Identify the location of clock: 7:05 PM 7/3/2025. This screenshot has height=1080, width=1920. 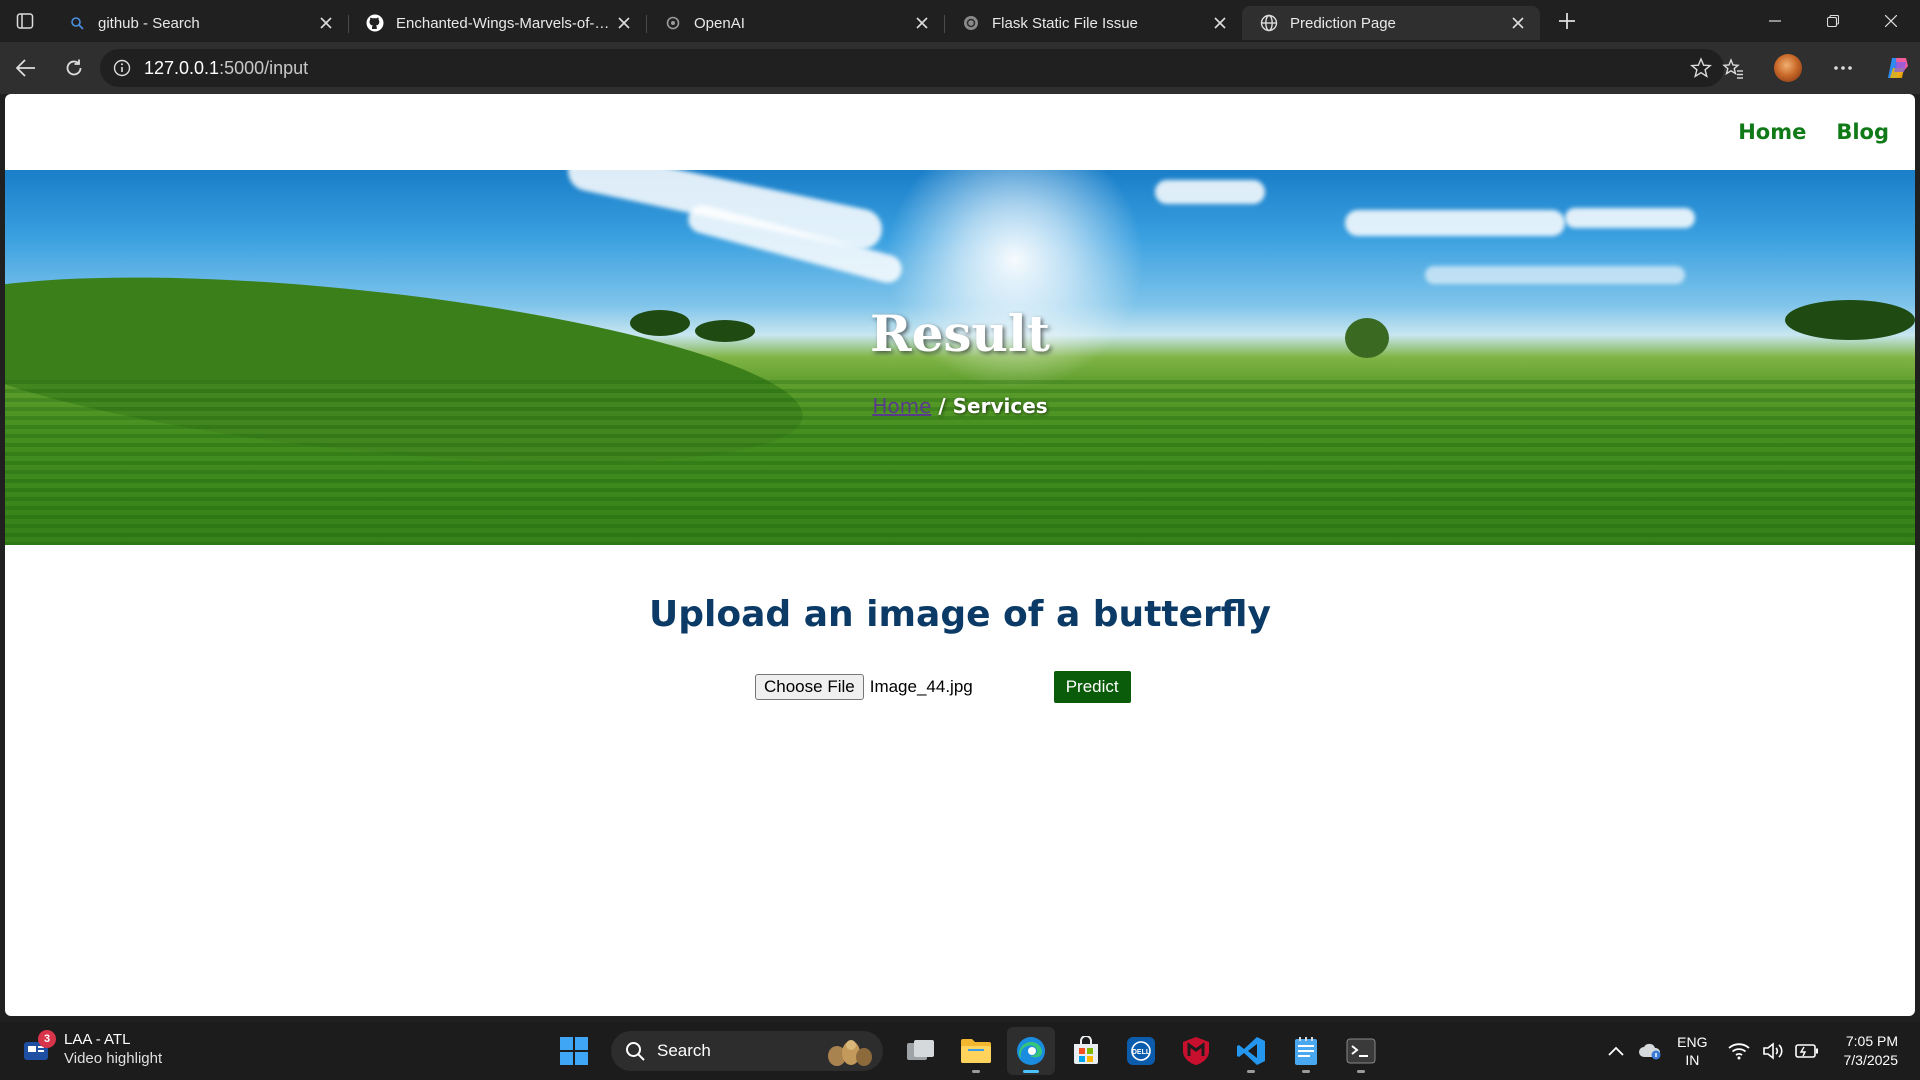
(1871, 1051).